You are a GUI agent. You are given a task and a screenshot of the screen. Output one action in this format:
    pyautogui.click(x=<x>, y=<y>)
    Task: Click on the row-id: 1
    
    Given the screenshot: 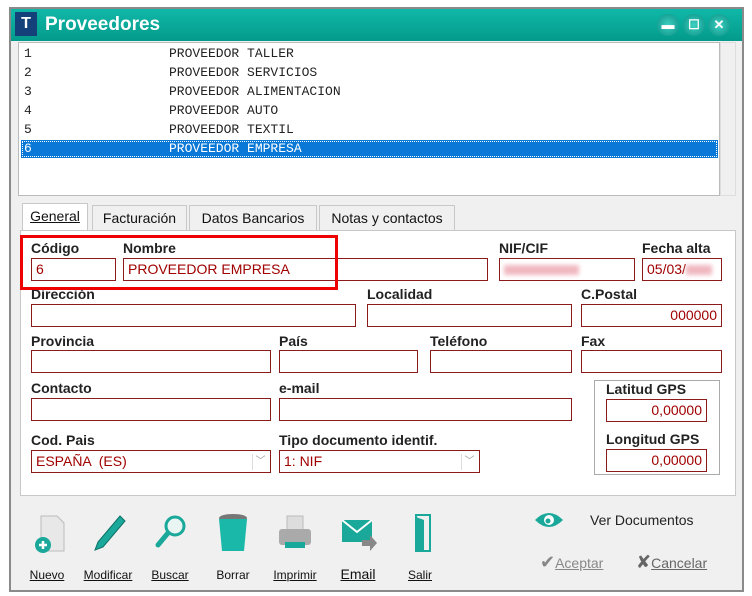 What is the action you would take?
    pyautogui.click(x=28, y=53)
    